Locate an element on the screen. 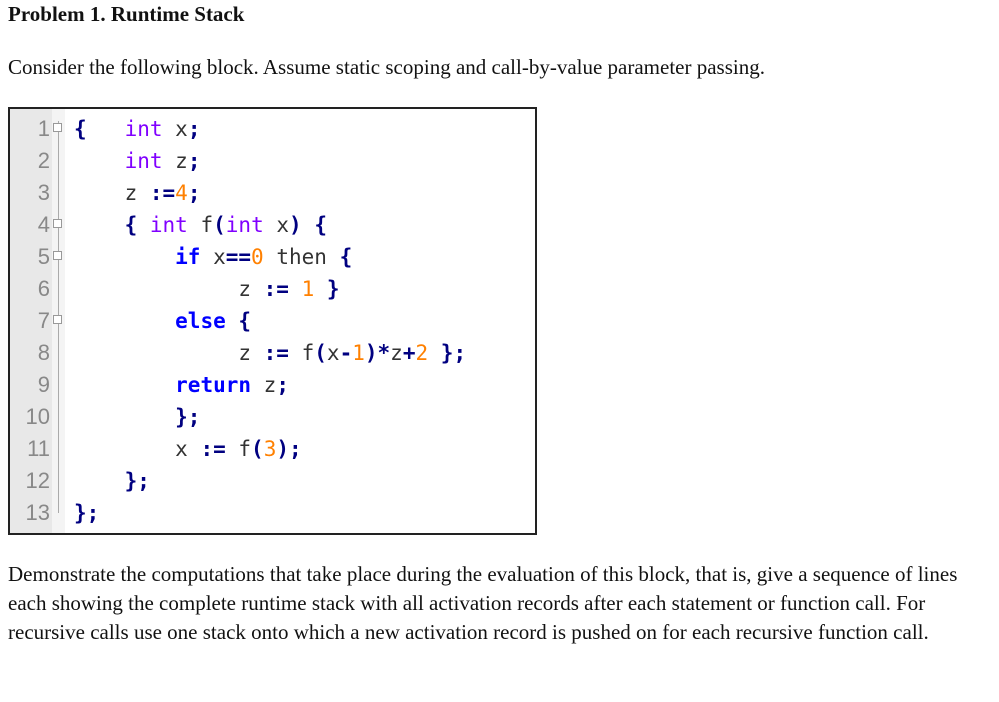 Image resolution: width=999 pixels, height=702 pixels. line-number: 12 is located at coordinates (37, 480).